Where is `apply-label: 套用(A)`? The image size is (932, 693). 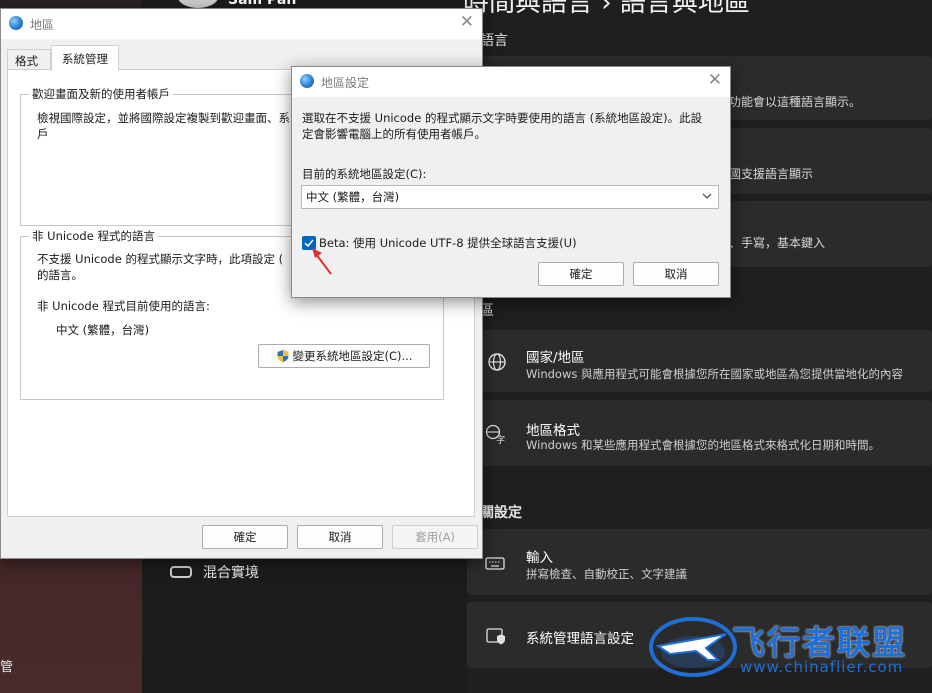
apply-label: 套用(A) is located at coordinates (435, 537).